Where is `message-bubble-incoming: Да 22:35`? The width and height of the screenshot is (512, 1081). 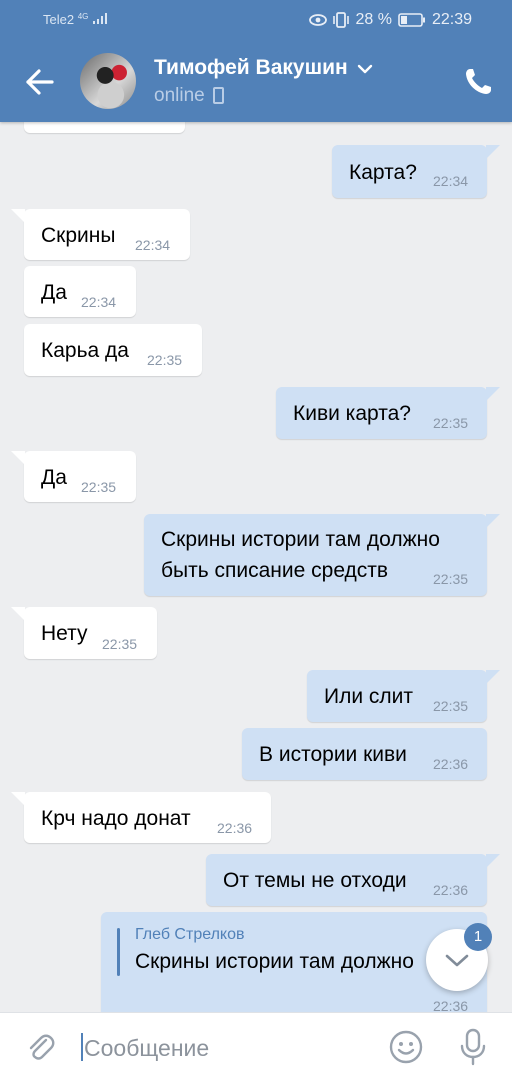
message-bubble-incoming: Да 22:35 is located at coordinates (73, 476).